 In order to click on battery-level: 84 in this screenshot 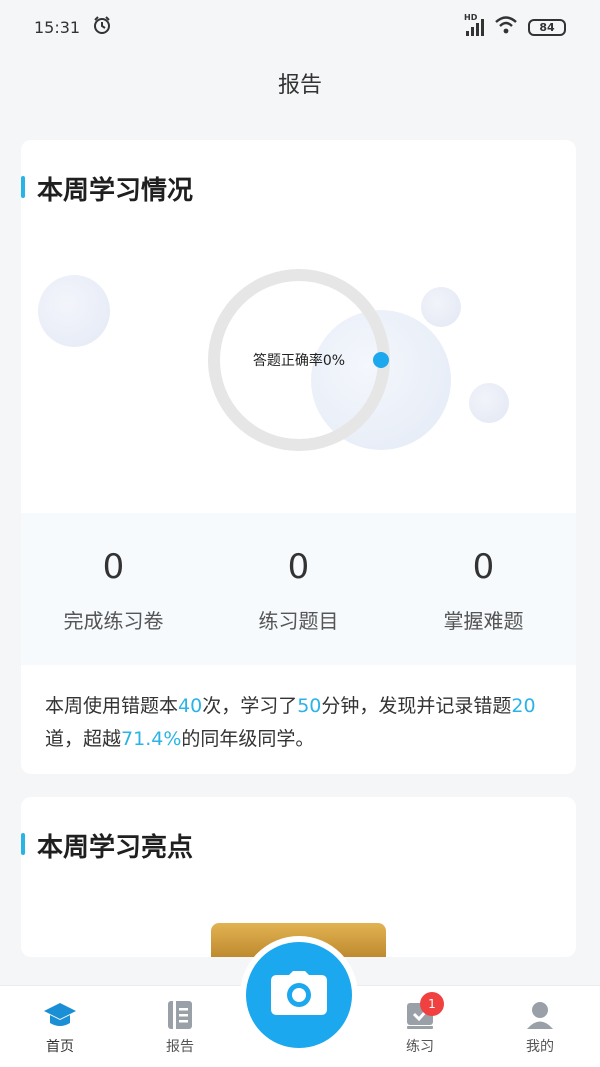, I will do `click(547, 27)`.